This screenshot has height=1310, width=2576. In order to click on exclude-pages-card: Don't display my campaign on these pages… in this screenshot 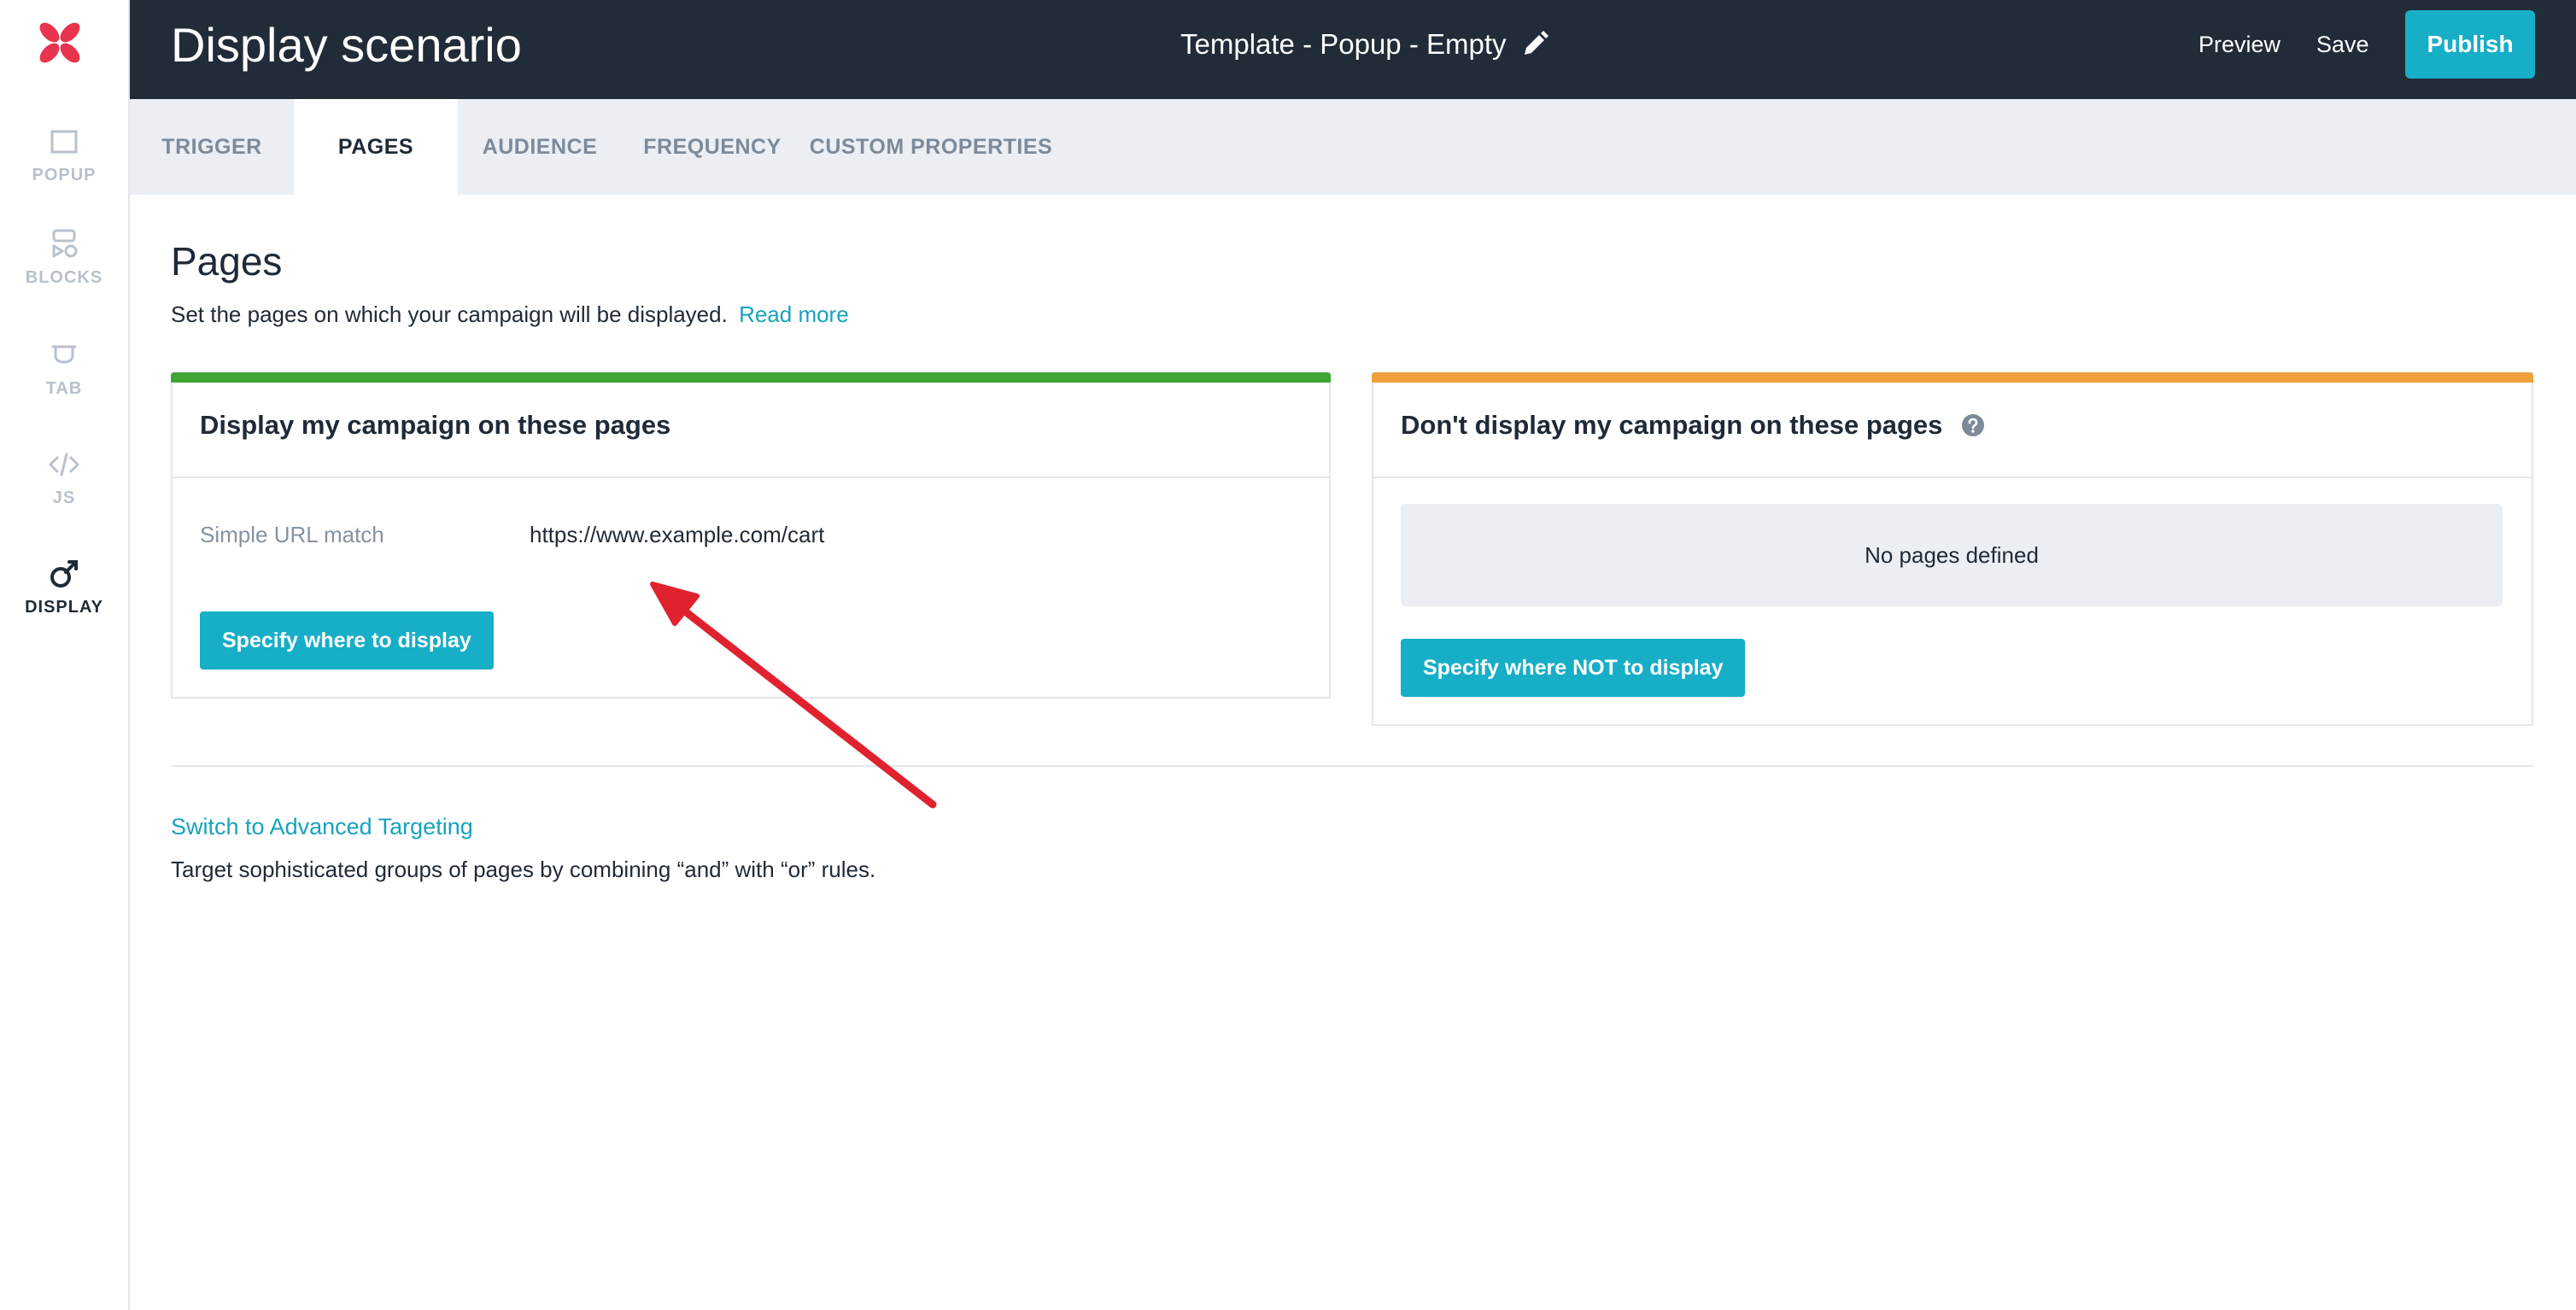, I will do `click(1952, 549)`.